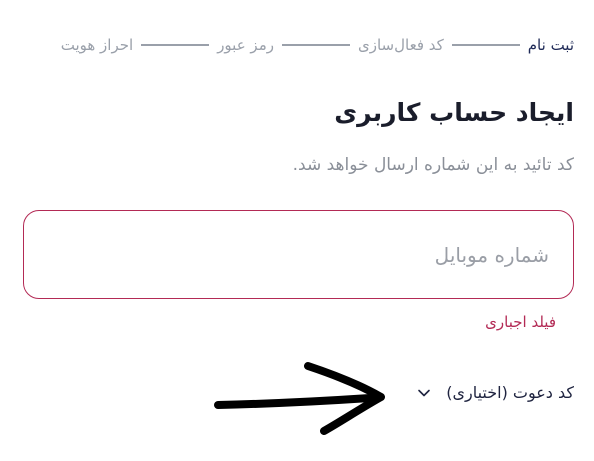 The image size is (594, 461). Describe the element at coordinates (97, 45) in the screenshot. I see `step-identity-verification: احراز هویت` at that location.